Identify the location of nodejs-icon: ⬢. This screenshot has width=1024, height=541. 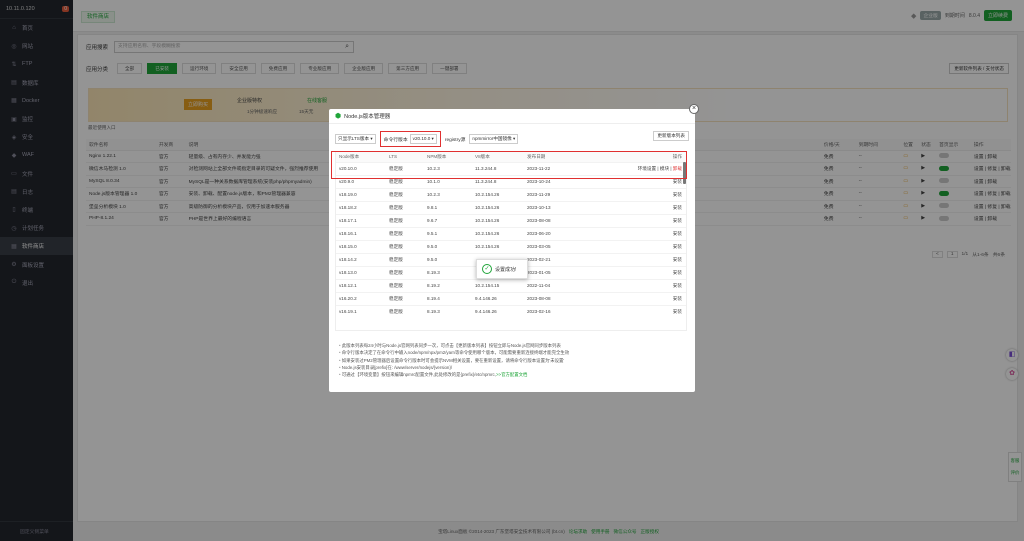
(338, 116).